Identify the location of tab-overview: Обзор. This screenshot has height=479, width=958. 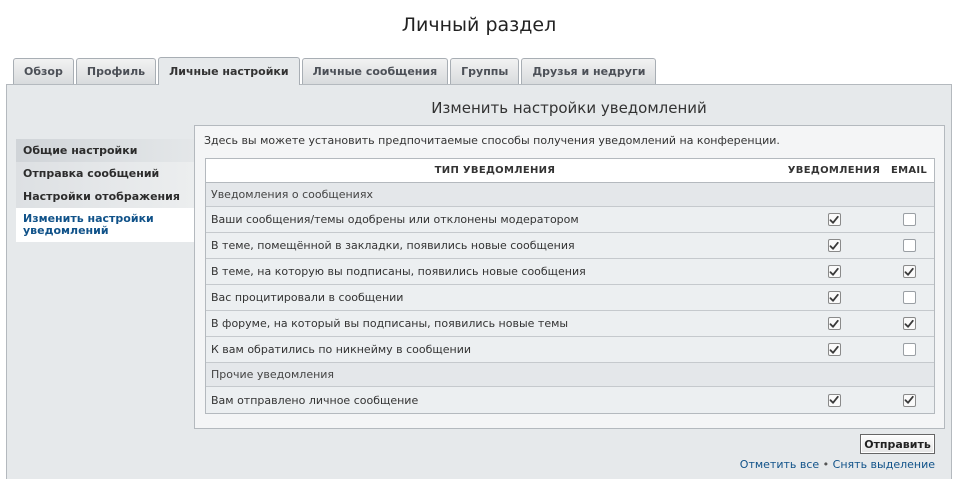
(43, 71).